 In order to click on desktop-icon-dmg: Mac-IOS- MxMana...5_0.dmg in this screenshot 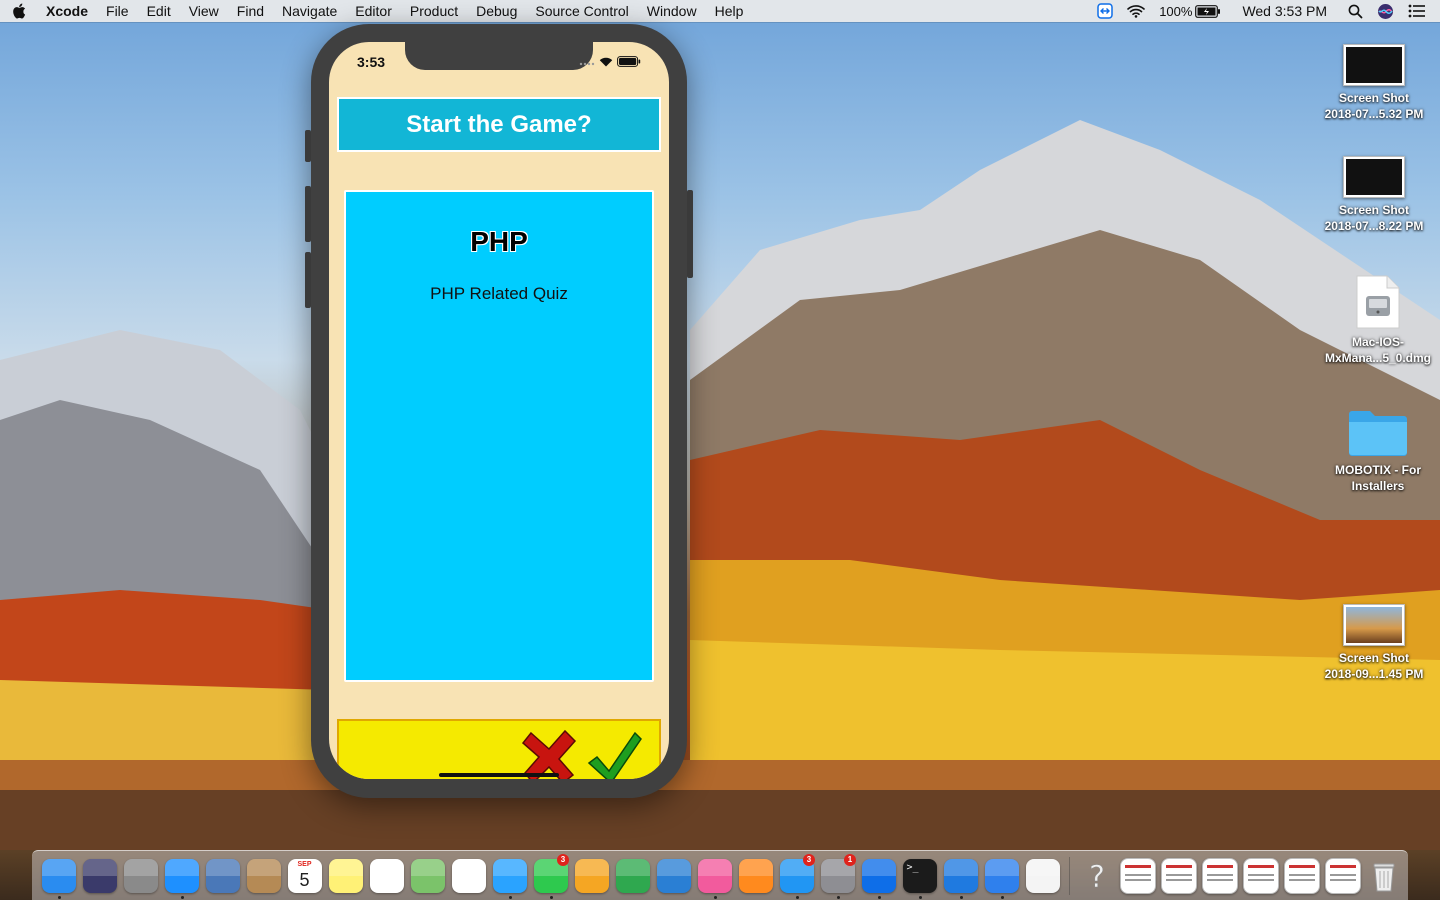, I will do `click(1378, 320)`.